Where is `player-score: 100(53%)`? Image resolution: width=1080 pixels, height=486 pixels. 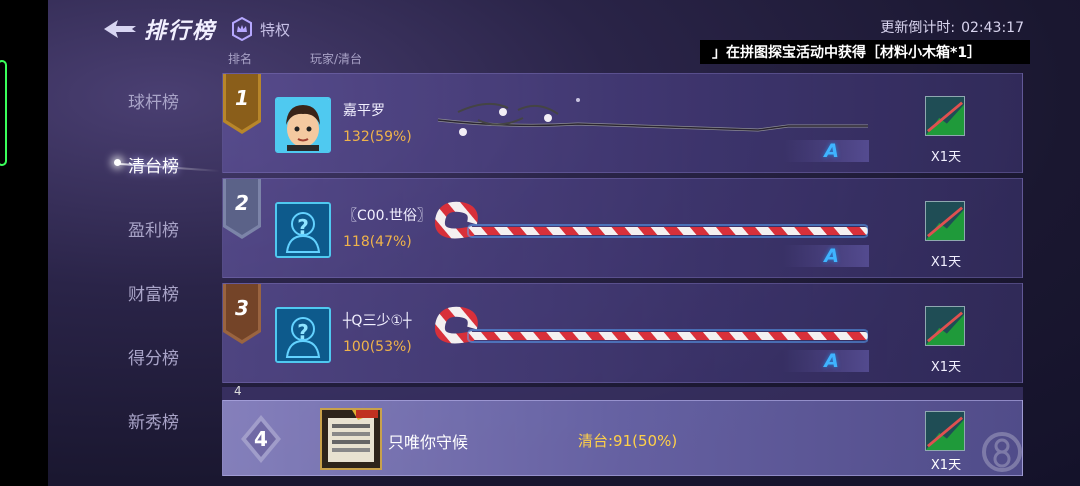
player-score: 100(53%) is located at coordinates (377, 347).